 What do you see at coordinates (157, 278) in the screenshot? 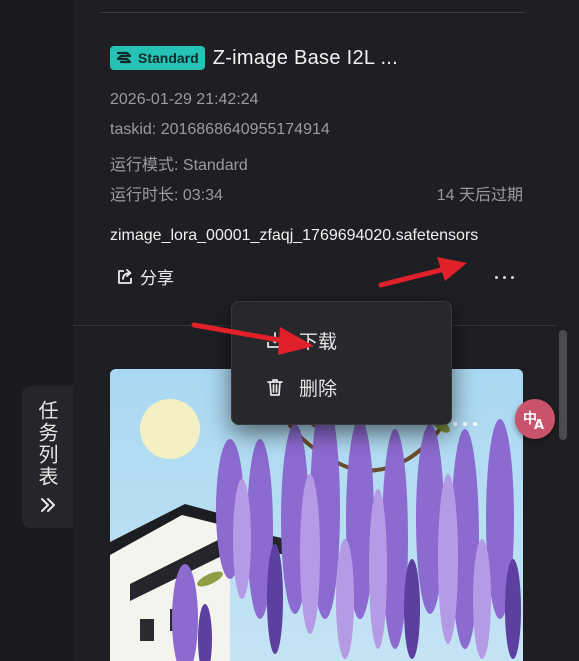
I see `share-label: 分享` at bounding box center [157, 278].